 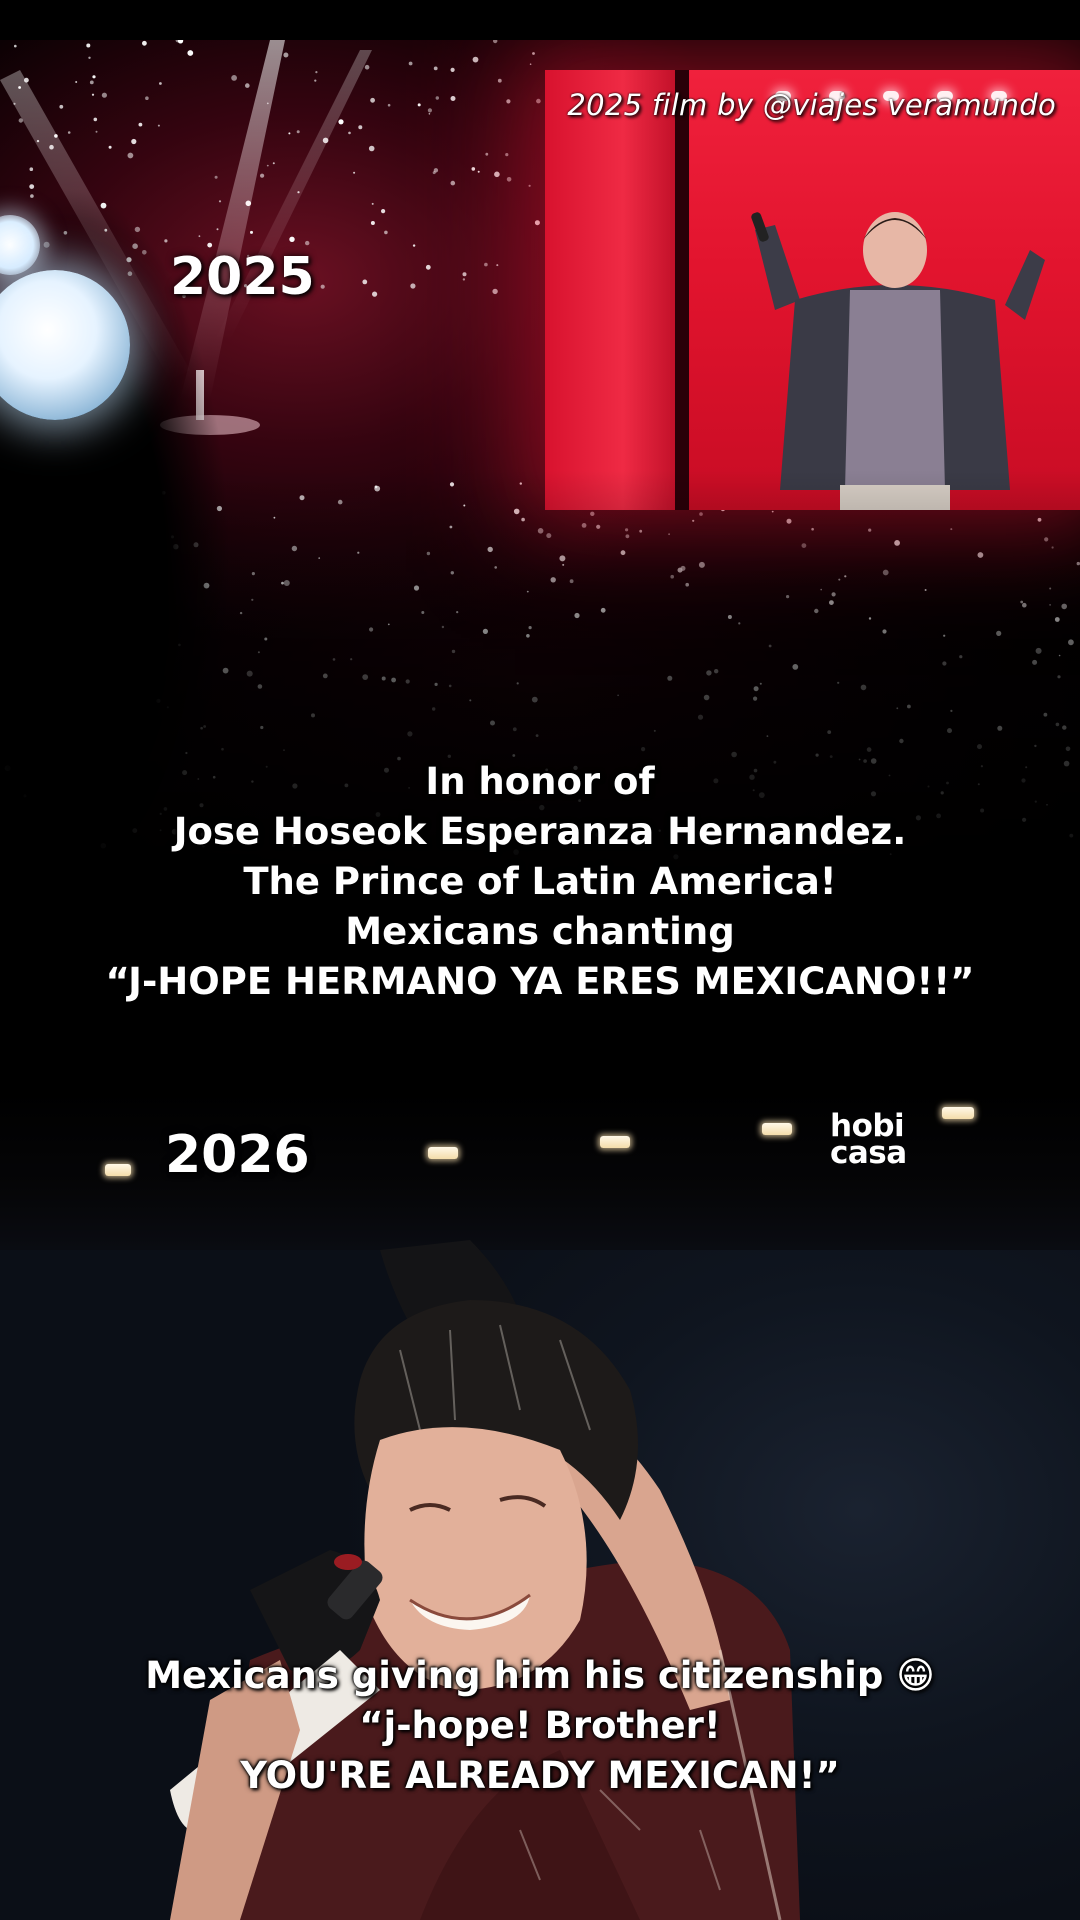 I want to click on caption-line: “J-HOPE HERMANO YA ERES MEXICANO!!”, so click(x=540, y=981).